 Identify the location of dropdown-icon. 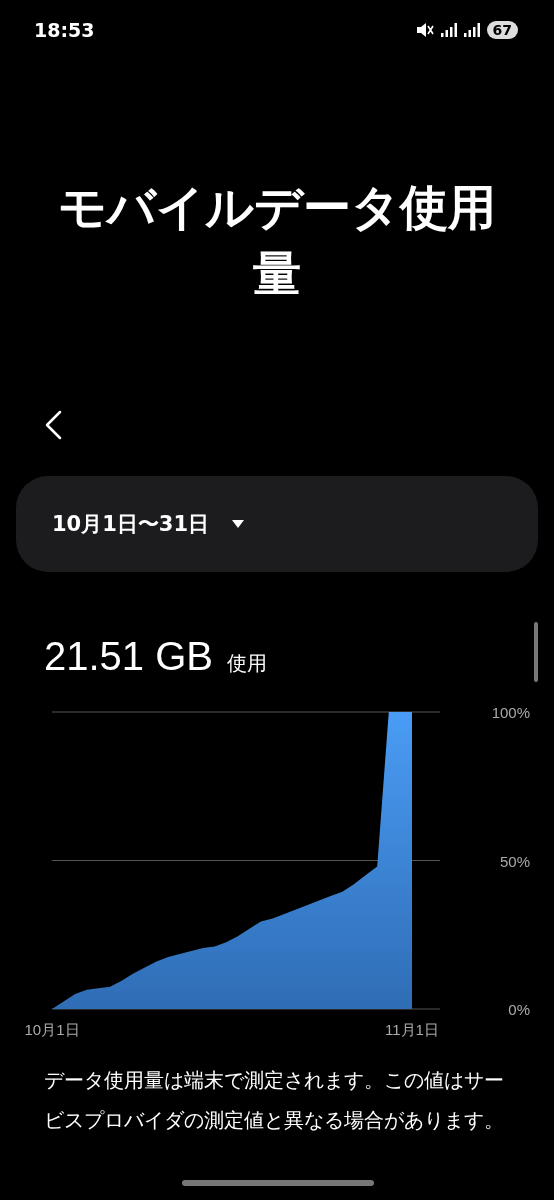
(238, 524).